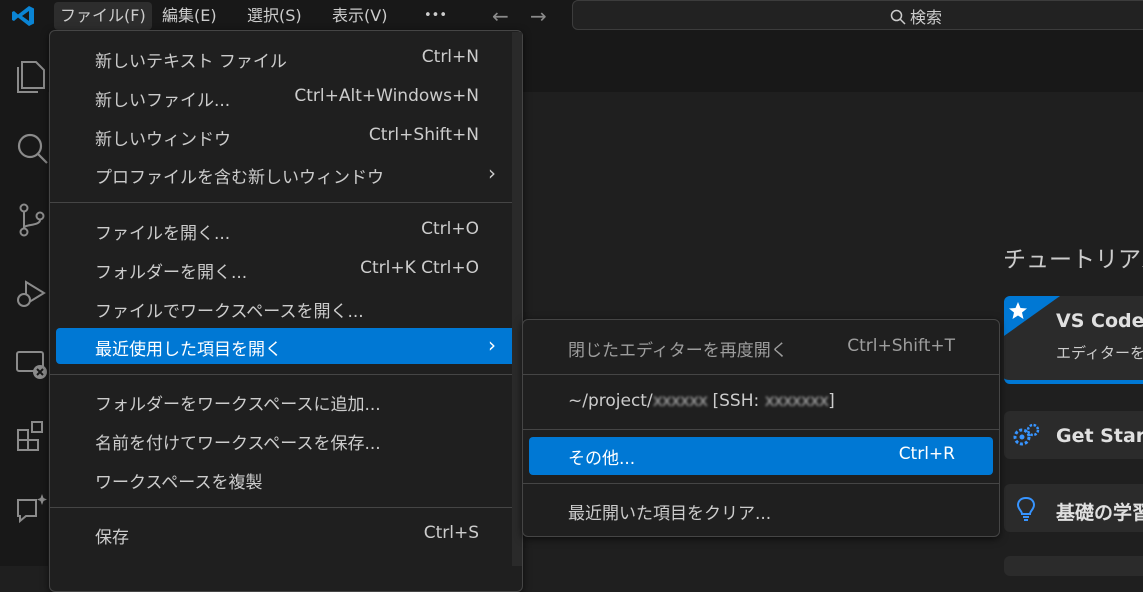  I want to click on recent-ssh-suffix: ], so click(831, 401).